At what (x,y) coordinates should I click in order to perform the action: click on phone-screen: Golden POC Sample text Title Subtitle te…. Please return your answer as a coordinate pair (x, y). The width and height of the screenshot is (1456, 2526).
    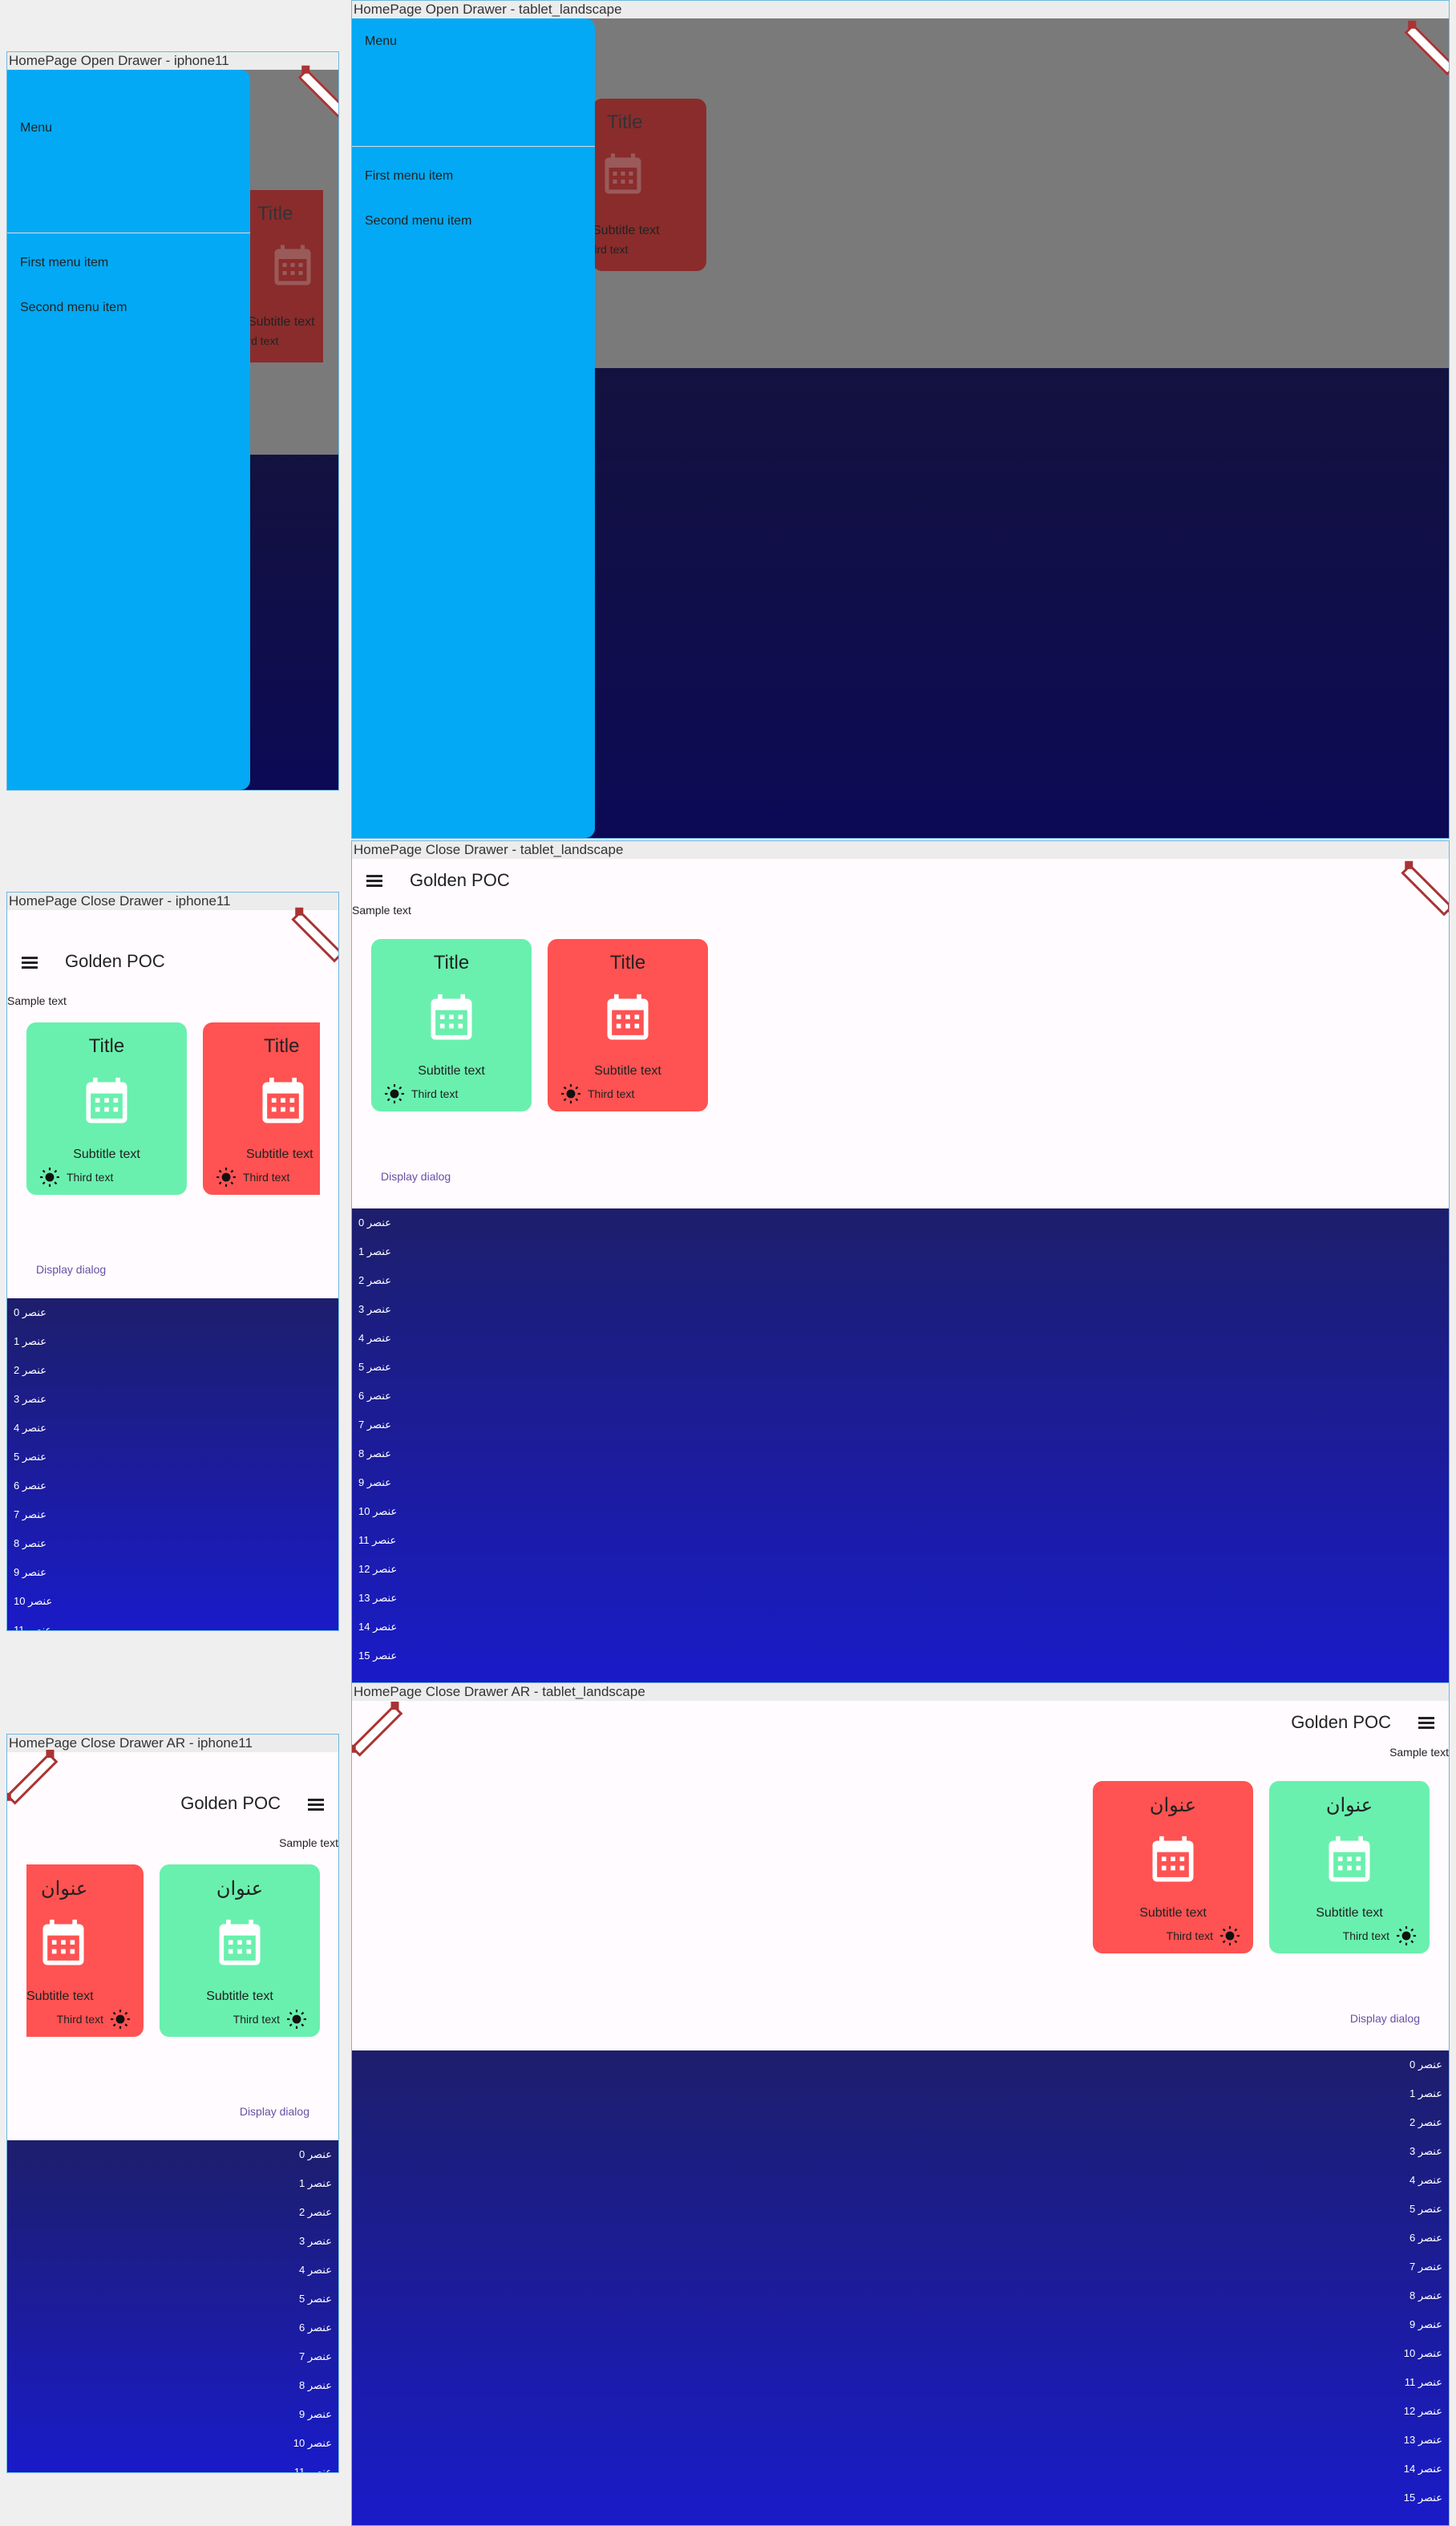
    Looking at the image, I should click on (172, 1270).